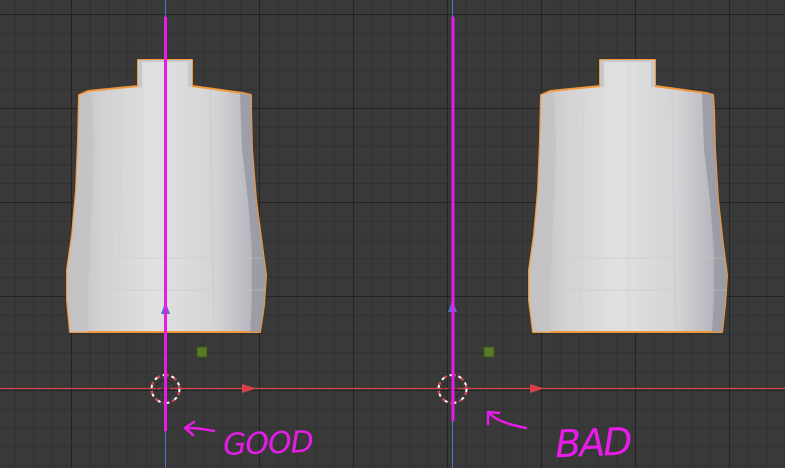 This screenshot has width=785, height=468. I want to click on mesh-object-bad, so click(628, 196).